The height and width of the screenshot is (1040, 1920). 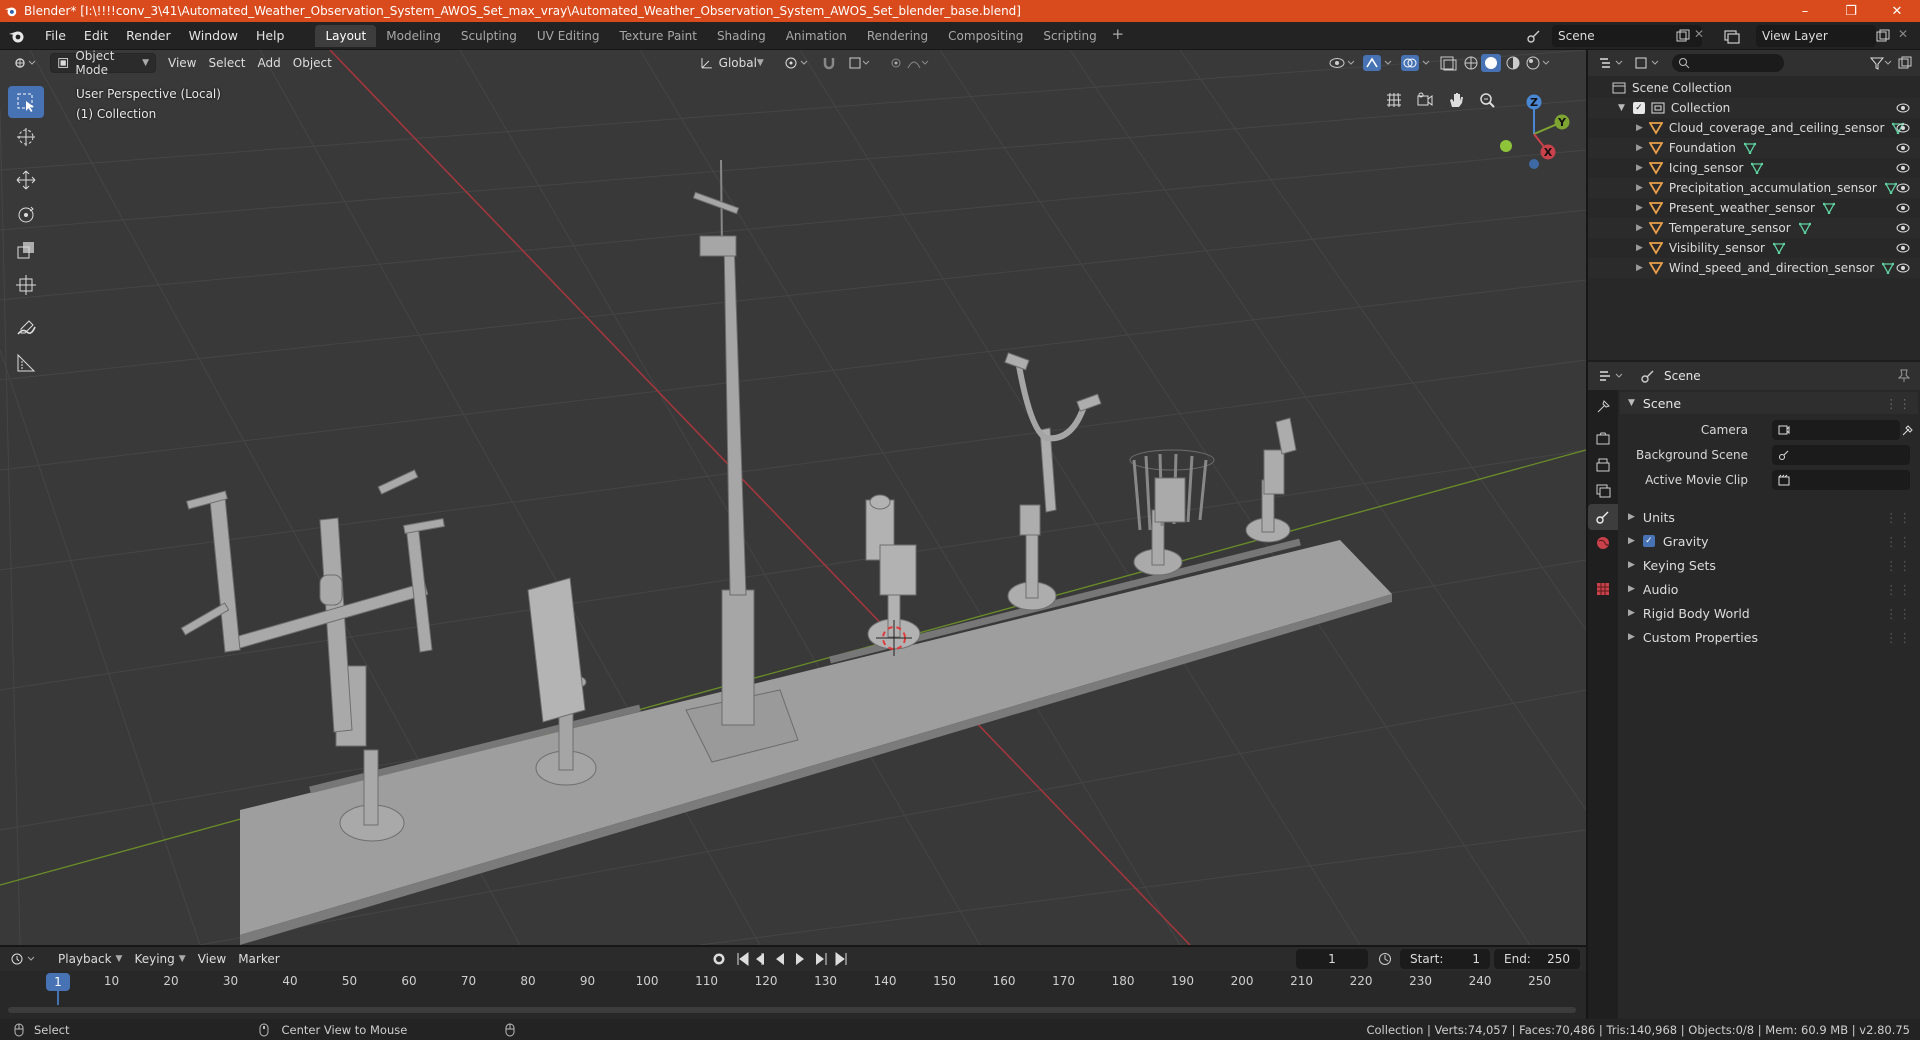 I want to click on editor-type-button, so click(x=25, y=63).